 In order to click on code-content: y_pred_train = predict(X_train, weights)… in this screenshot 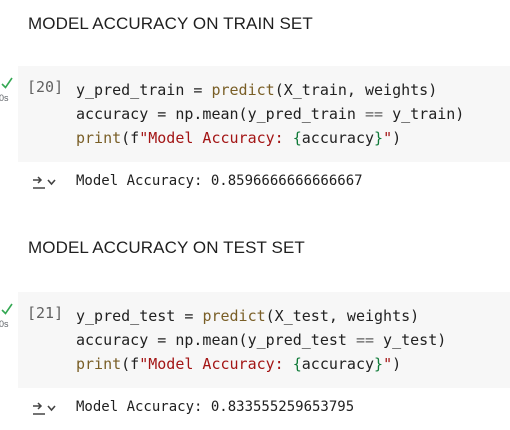, I will do `click(270, 114)`.